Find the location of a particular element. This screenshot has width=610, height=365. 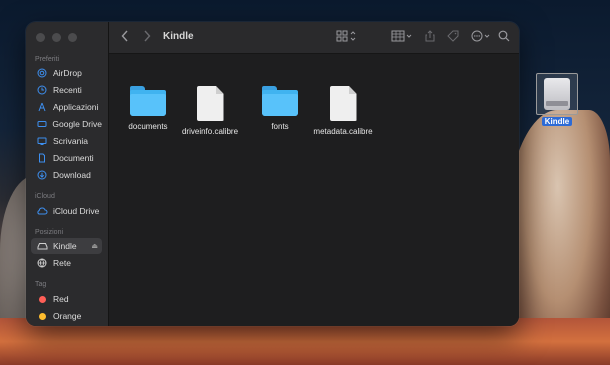

file-item-metadata: metadata.calibre is located at coordinates (343, 111).